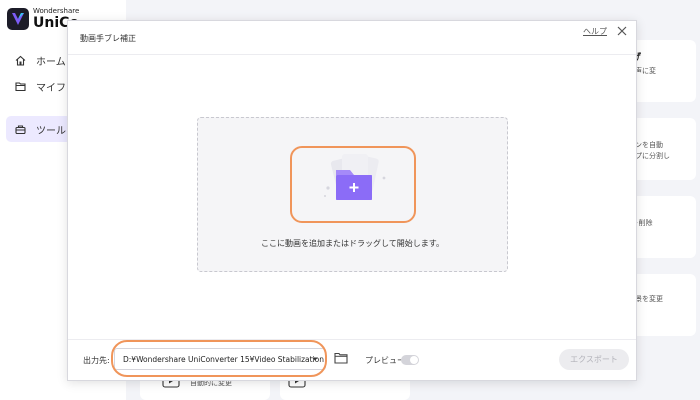 The width and height of the screenshot is (700, 400). I want to click on preview-toggle, so click(410, 360).